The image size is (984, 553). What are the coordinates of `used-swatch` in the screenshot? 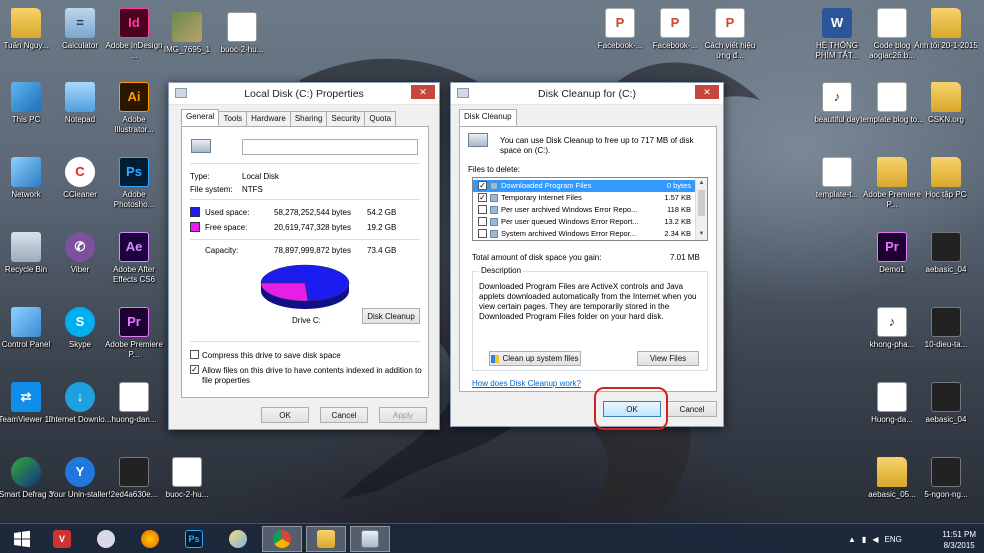 It's located at (195, 212).